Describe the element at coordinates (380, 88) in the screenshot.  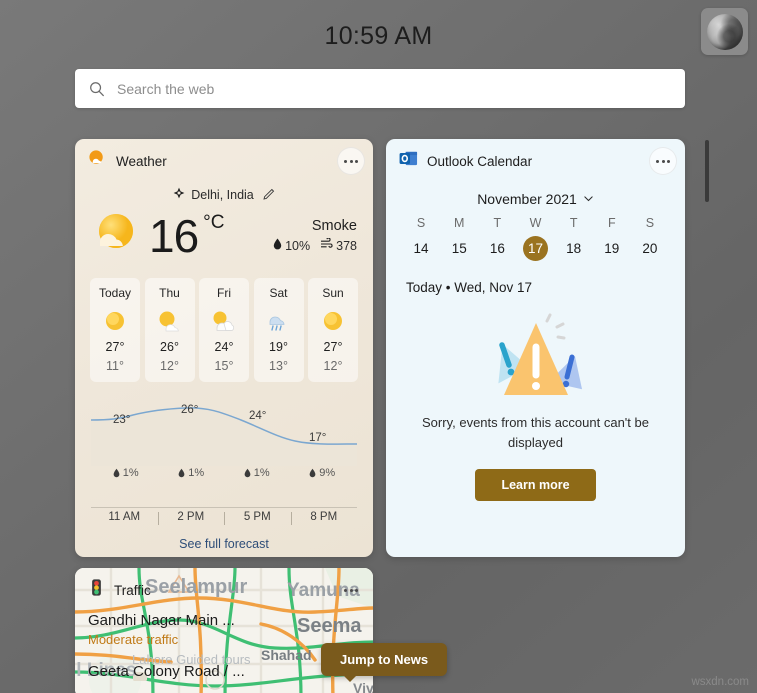
I see `search-input: Search the web` at that location.